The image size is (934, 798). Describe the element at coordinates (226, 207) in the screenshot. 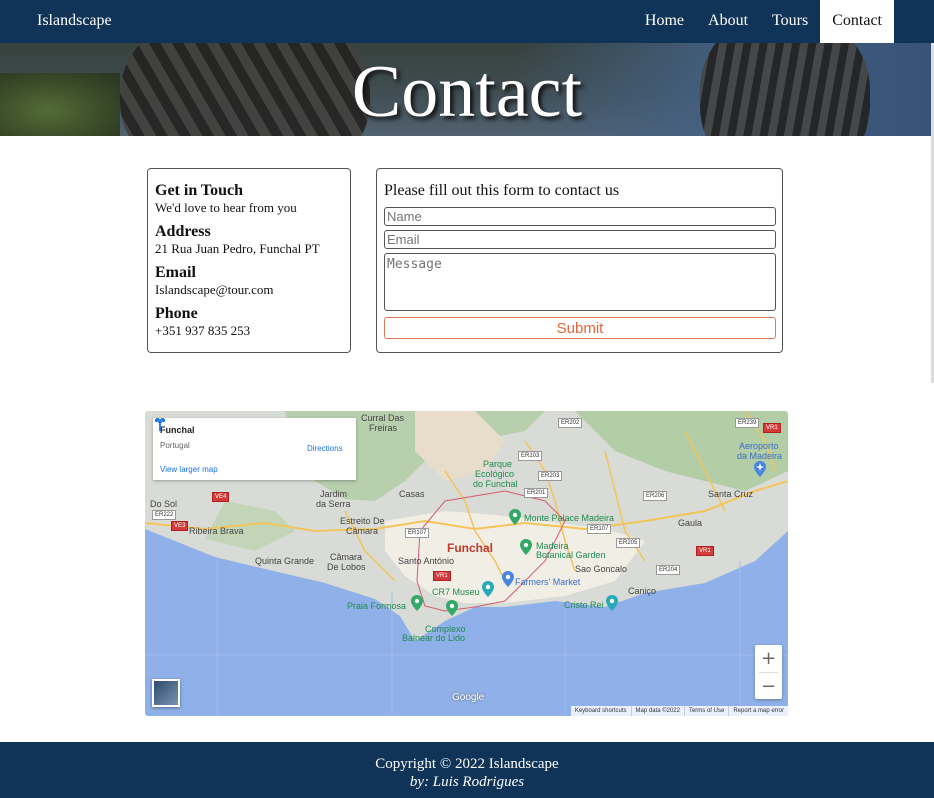

I see `get-in-touch-text: We'd love to hear from you` at that location.